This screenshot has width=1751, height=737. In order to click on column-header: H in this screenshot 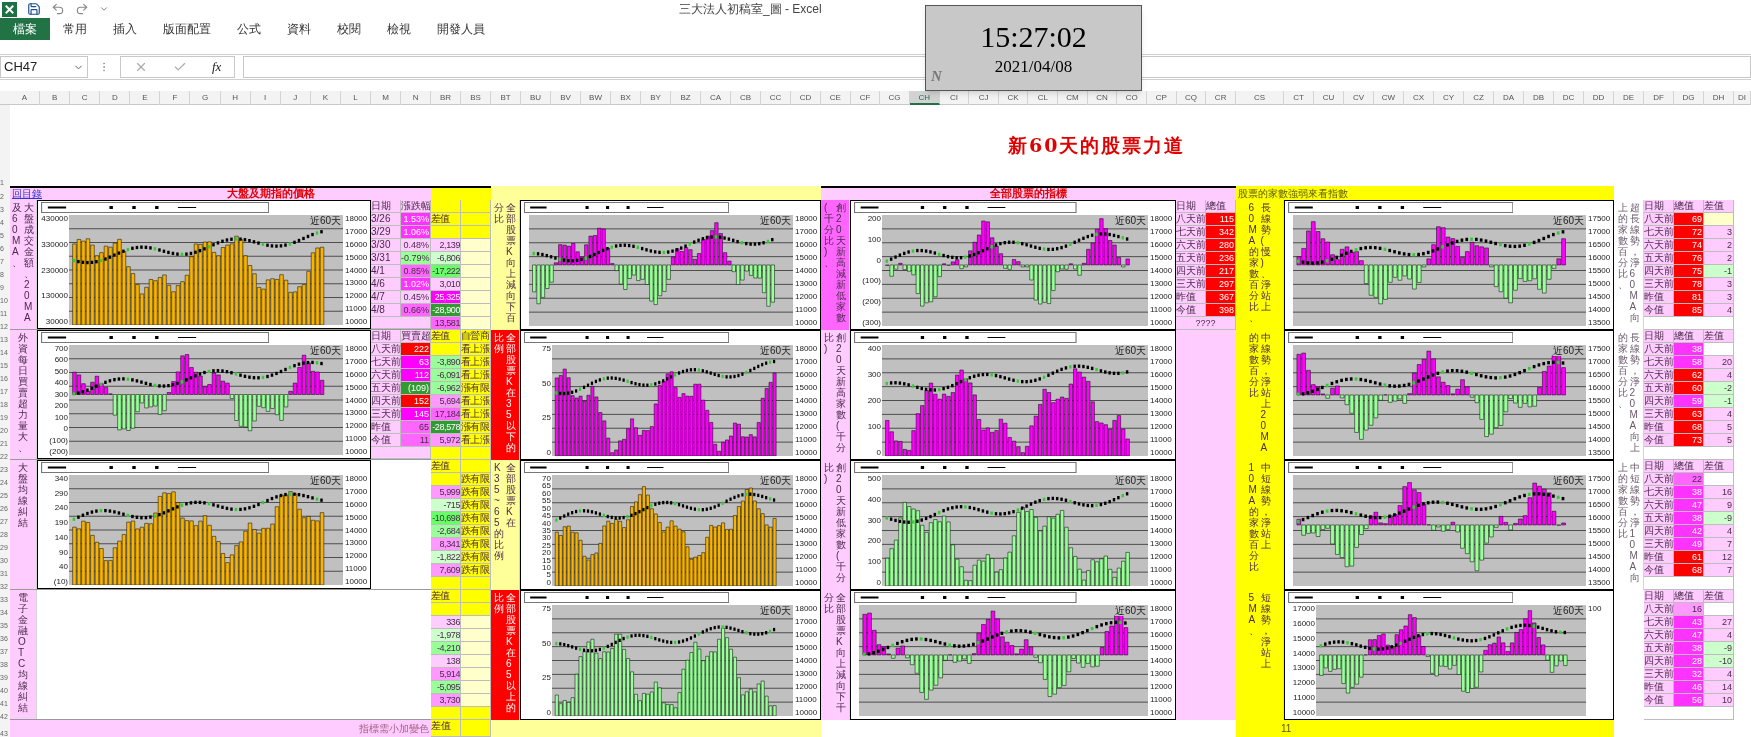, I will do `click(235, 98)`.